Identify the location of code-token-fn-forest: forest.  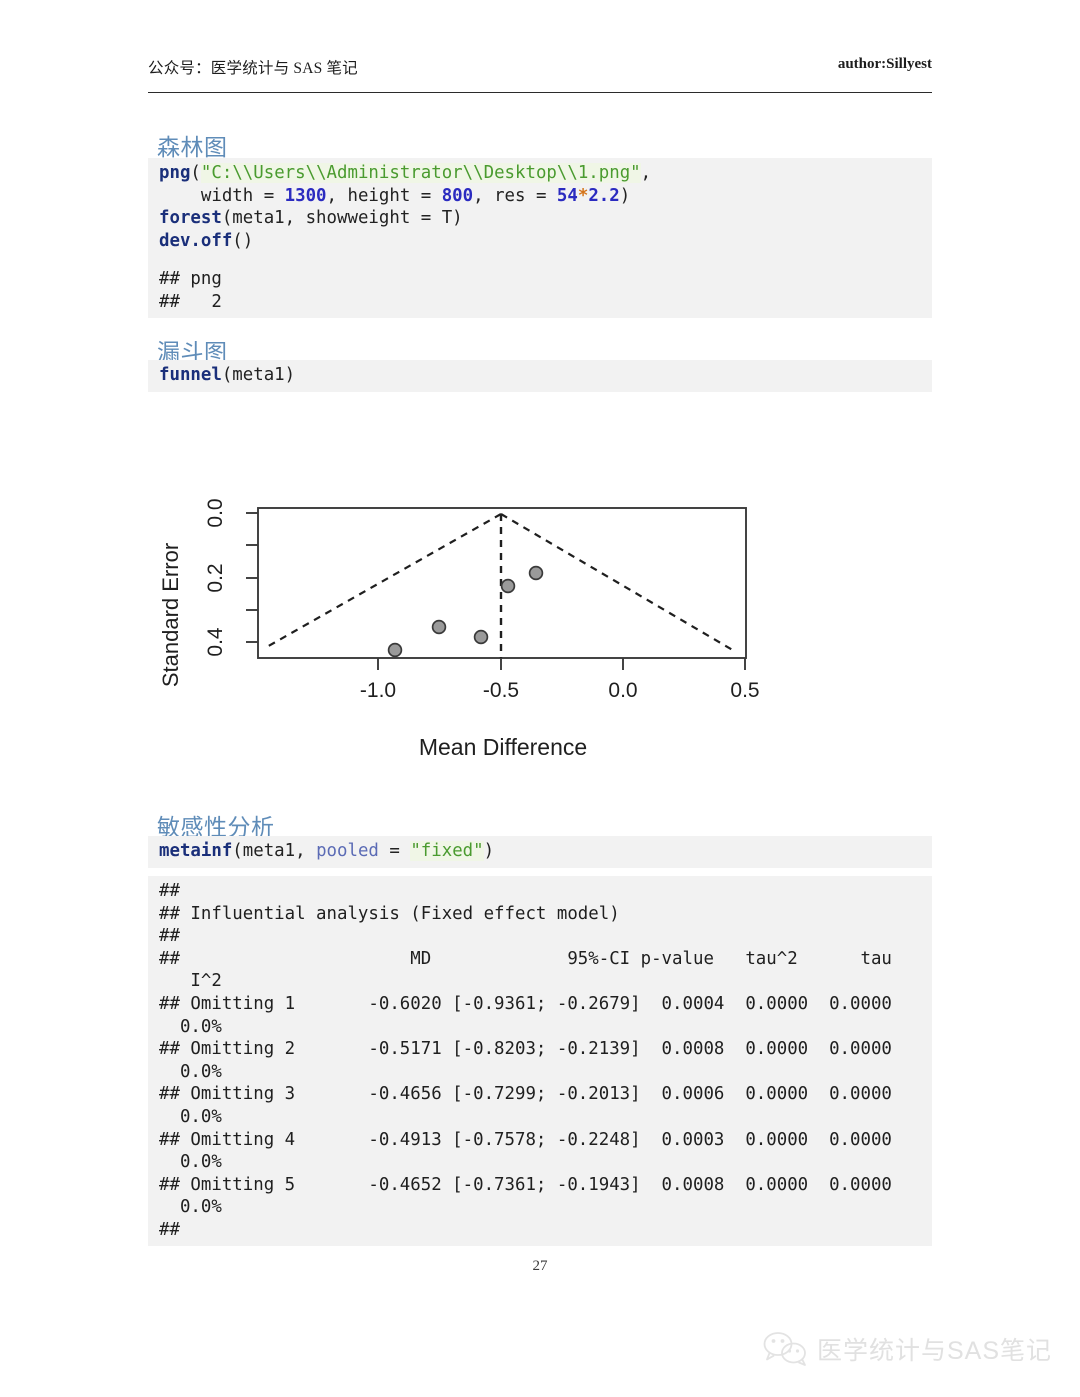
(190, 218).